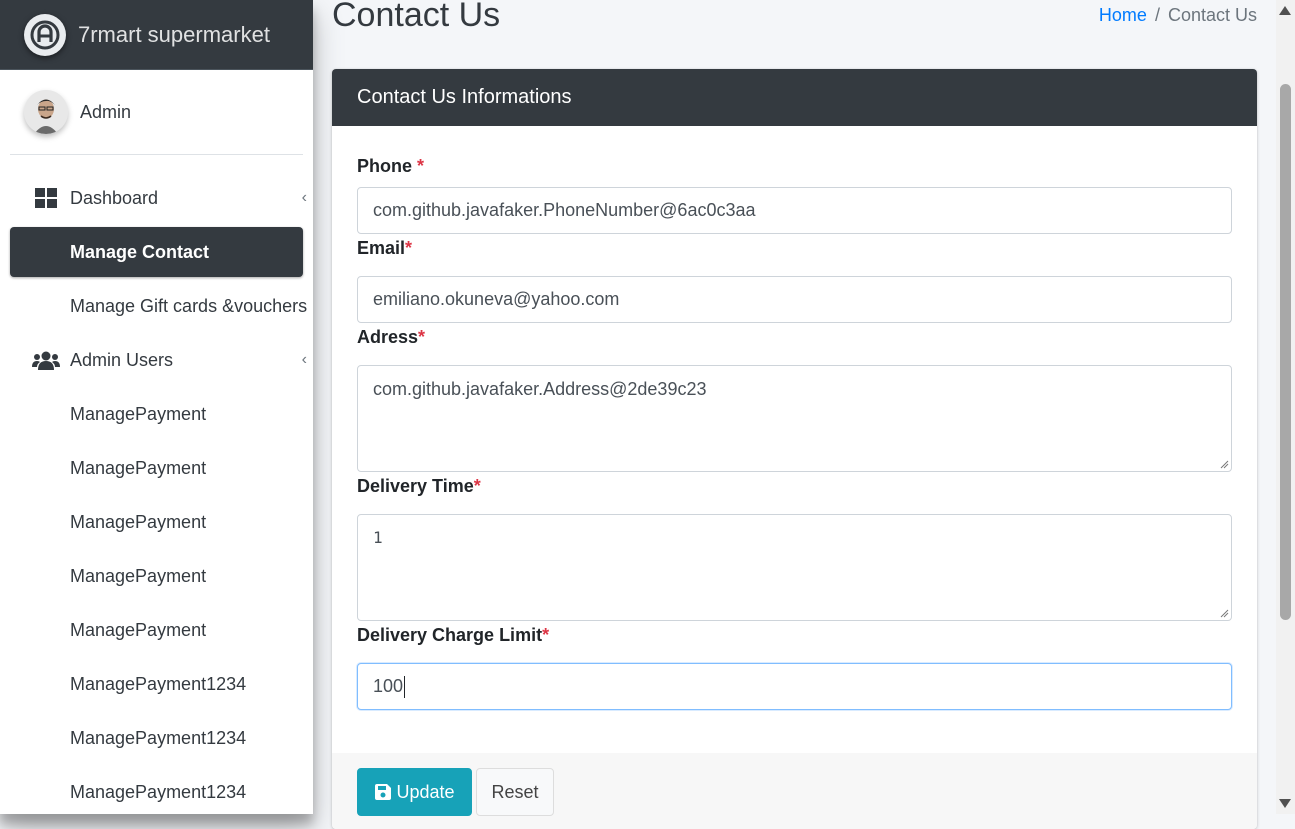 This screenshot has width=1295, height=829. What do you see at coordinates (378, 537) in the screenshot?
I see `delivery-time-textarea-value: 1` at bounding box center [378, 537].